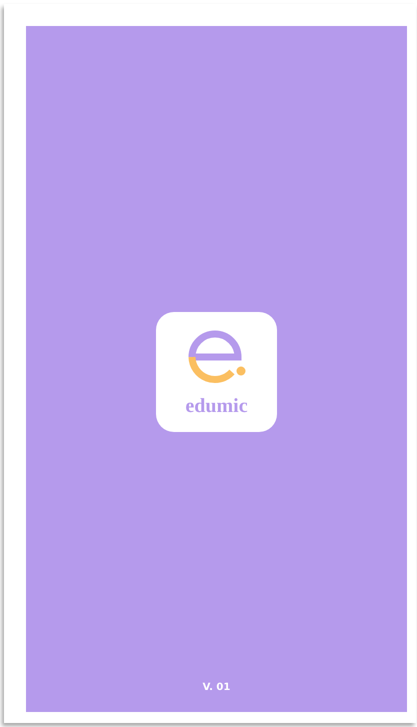 This screenshot has height=727, width=417. Describe the element at coordinates (216, 687) in the screenshot. I see `version-label: V. 01` at that location.